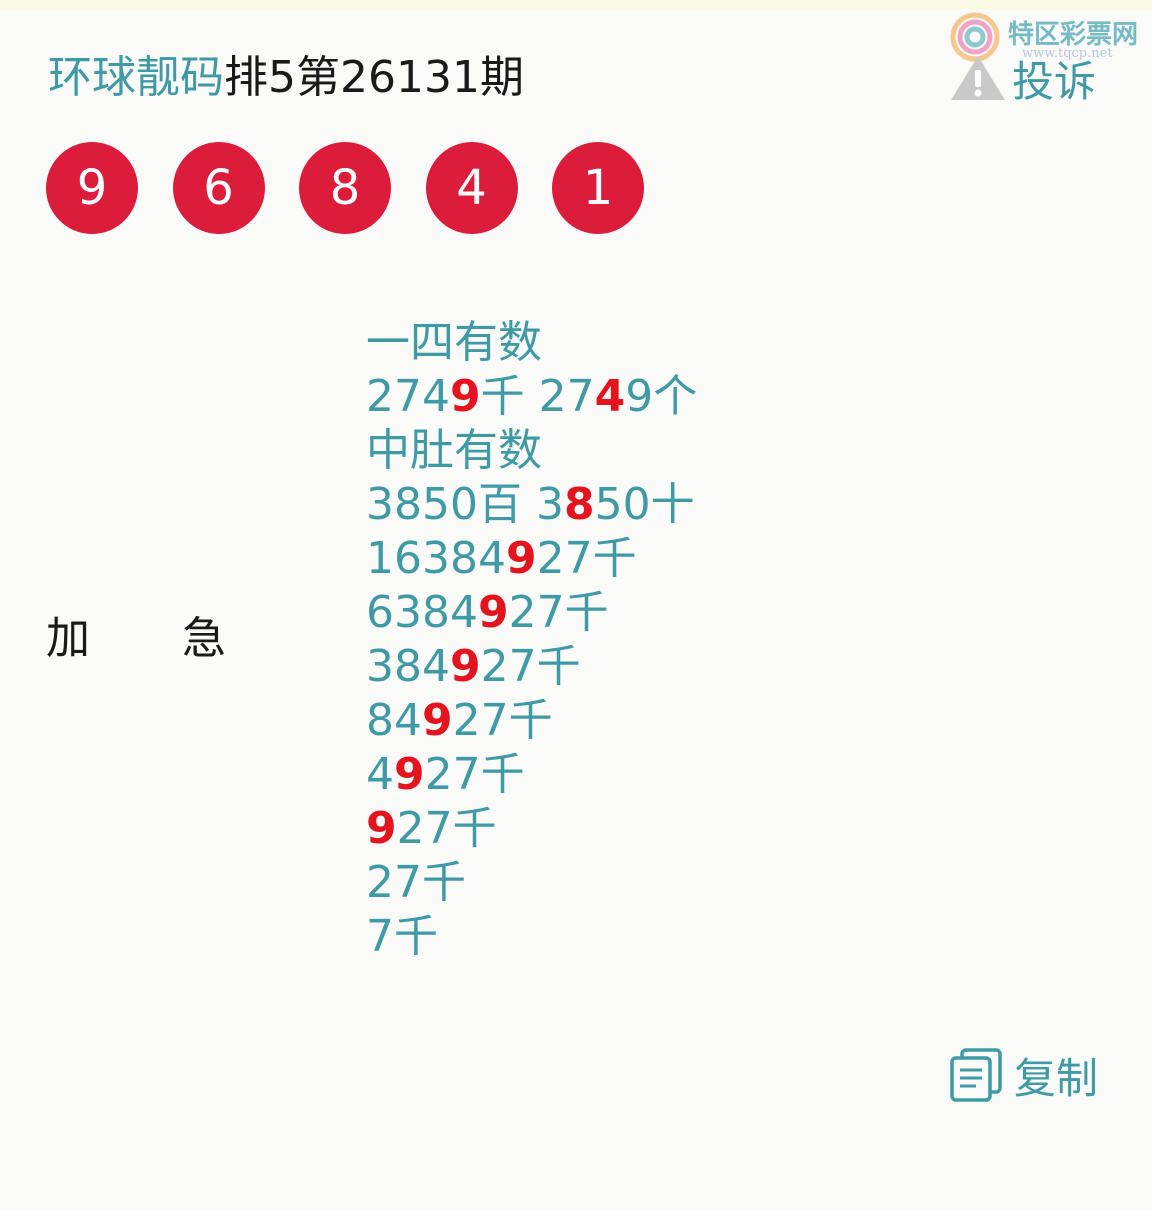 The image size is (1152, 1210). I want to click on recommendation-line: 927千, so click(531, 829).